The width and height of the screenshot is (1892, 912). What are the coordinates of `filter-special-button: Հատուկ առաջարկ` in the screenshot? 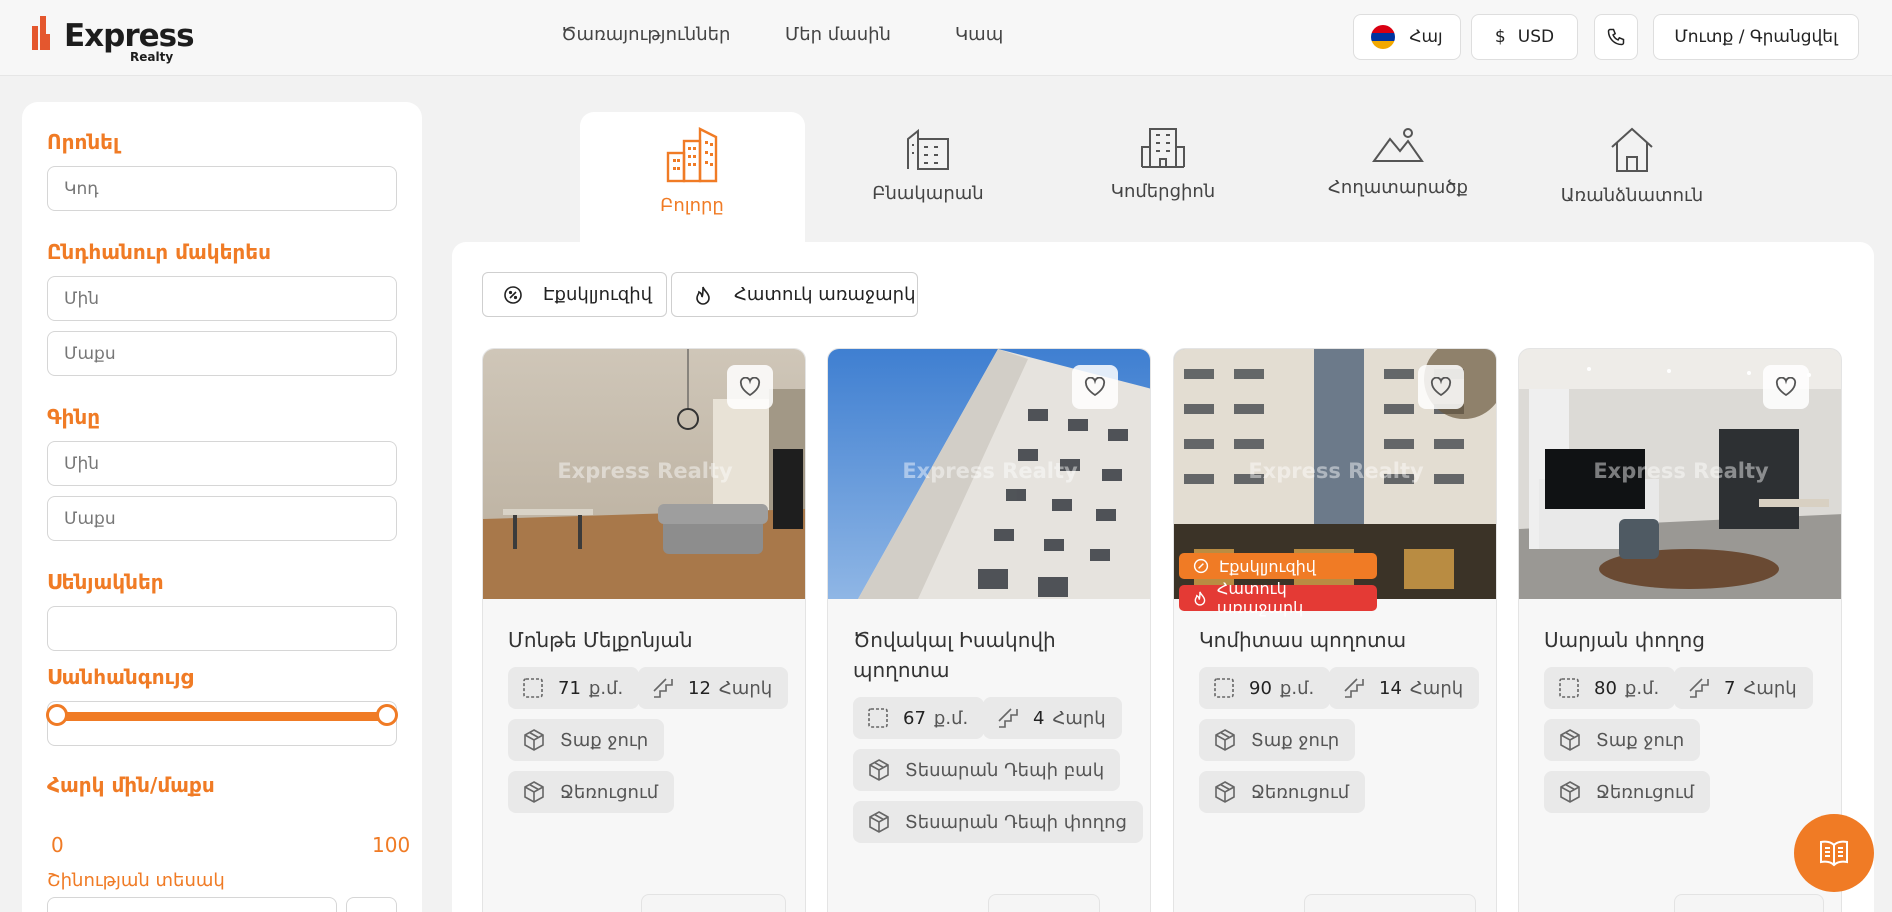 It's located at (794, 294).